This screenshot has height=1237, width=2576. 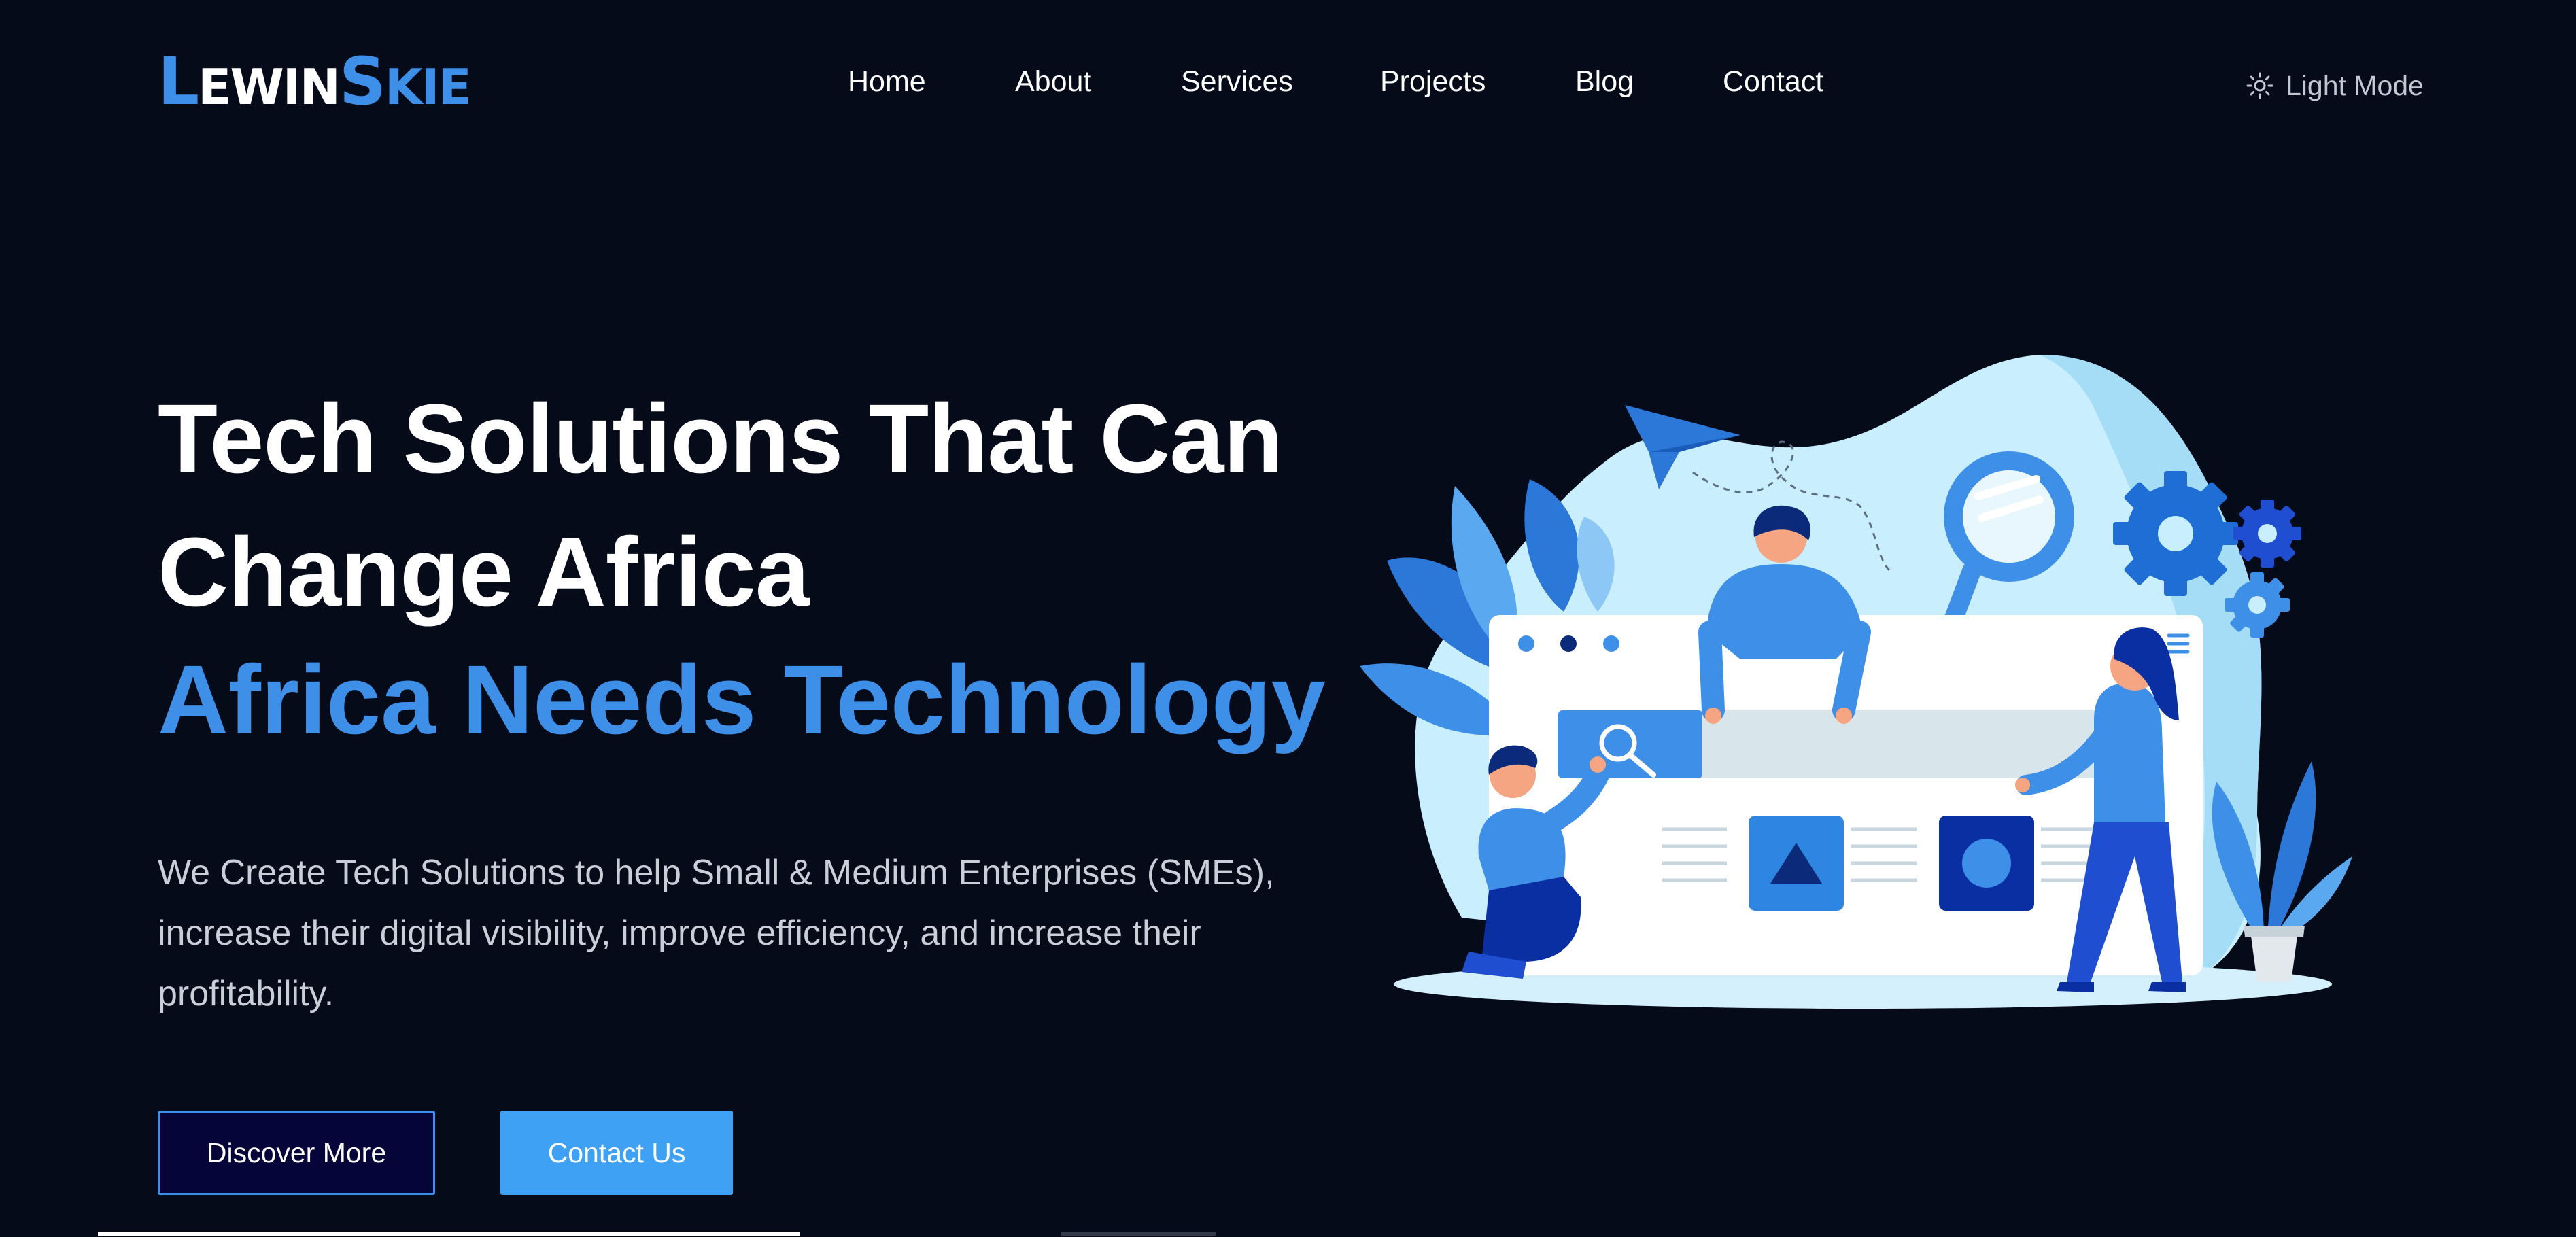 I want to click on contact-us-button: Contact Us, so click(x=616, y=1153).